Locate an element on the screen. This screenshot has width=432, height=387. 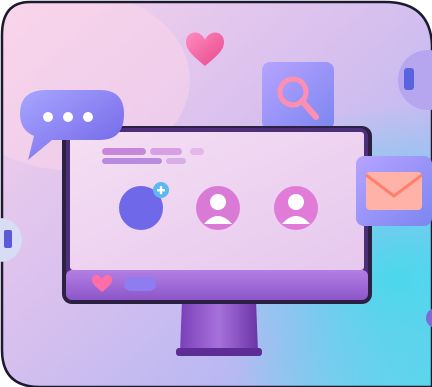
footer-comment-icon is located at coordinates (140, 284).